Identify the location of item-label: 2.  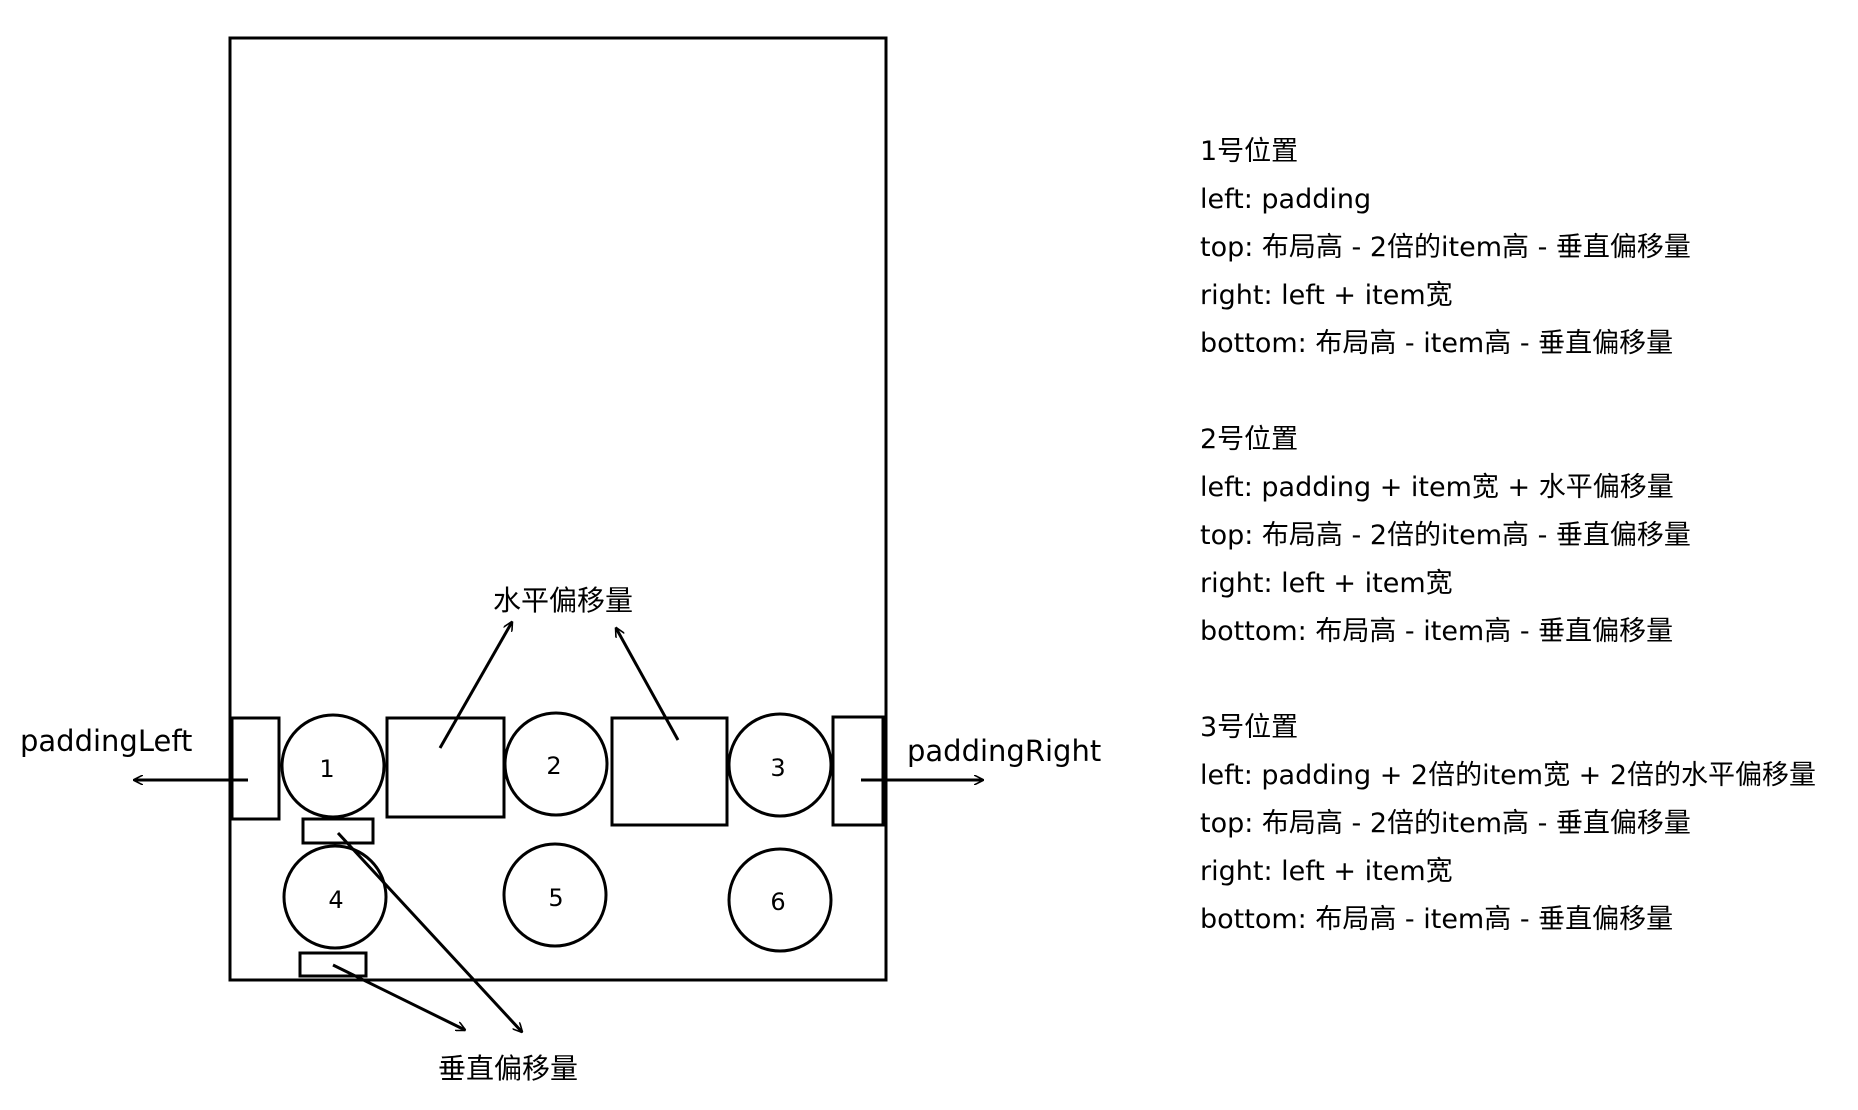
(553, 766).